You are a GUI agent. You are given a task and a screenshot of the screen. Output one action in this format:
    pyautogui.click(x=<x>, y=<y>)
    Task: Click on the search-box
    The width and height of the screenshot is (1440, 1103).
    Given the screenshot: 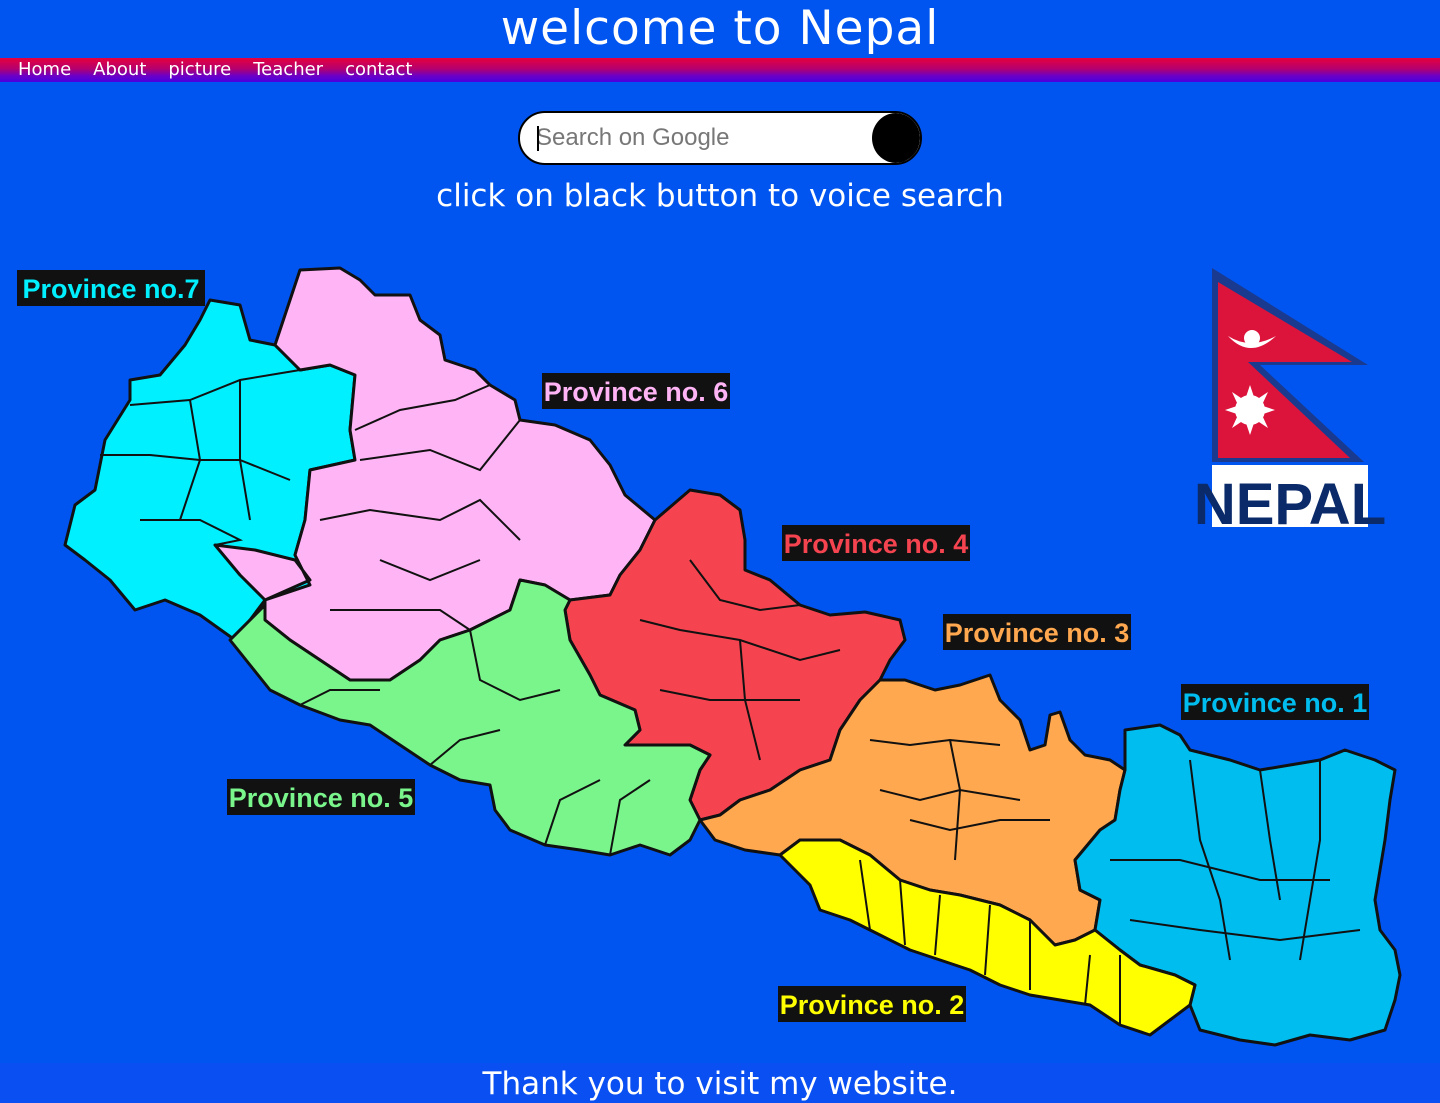 What is the action you would take?
    pyautogui.click(x=720, y=138)
    